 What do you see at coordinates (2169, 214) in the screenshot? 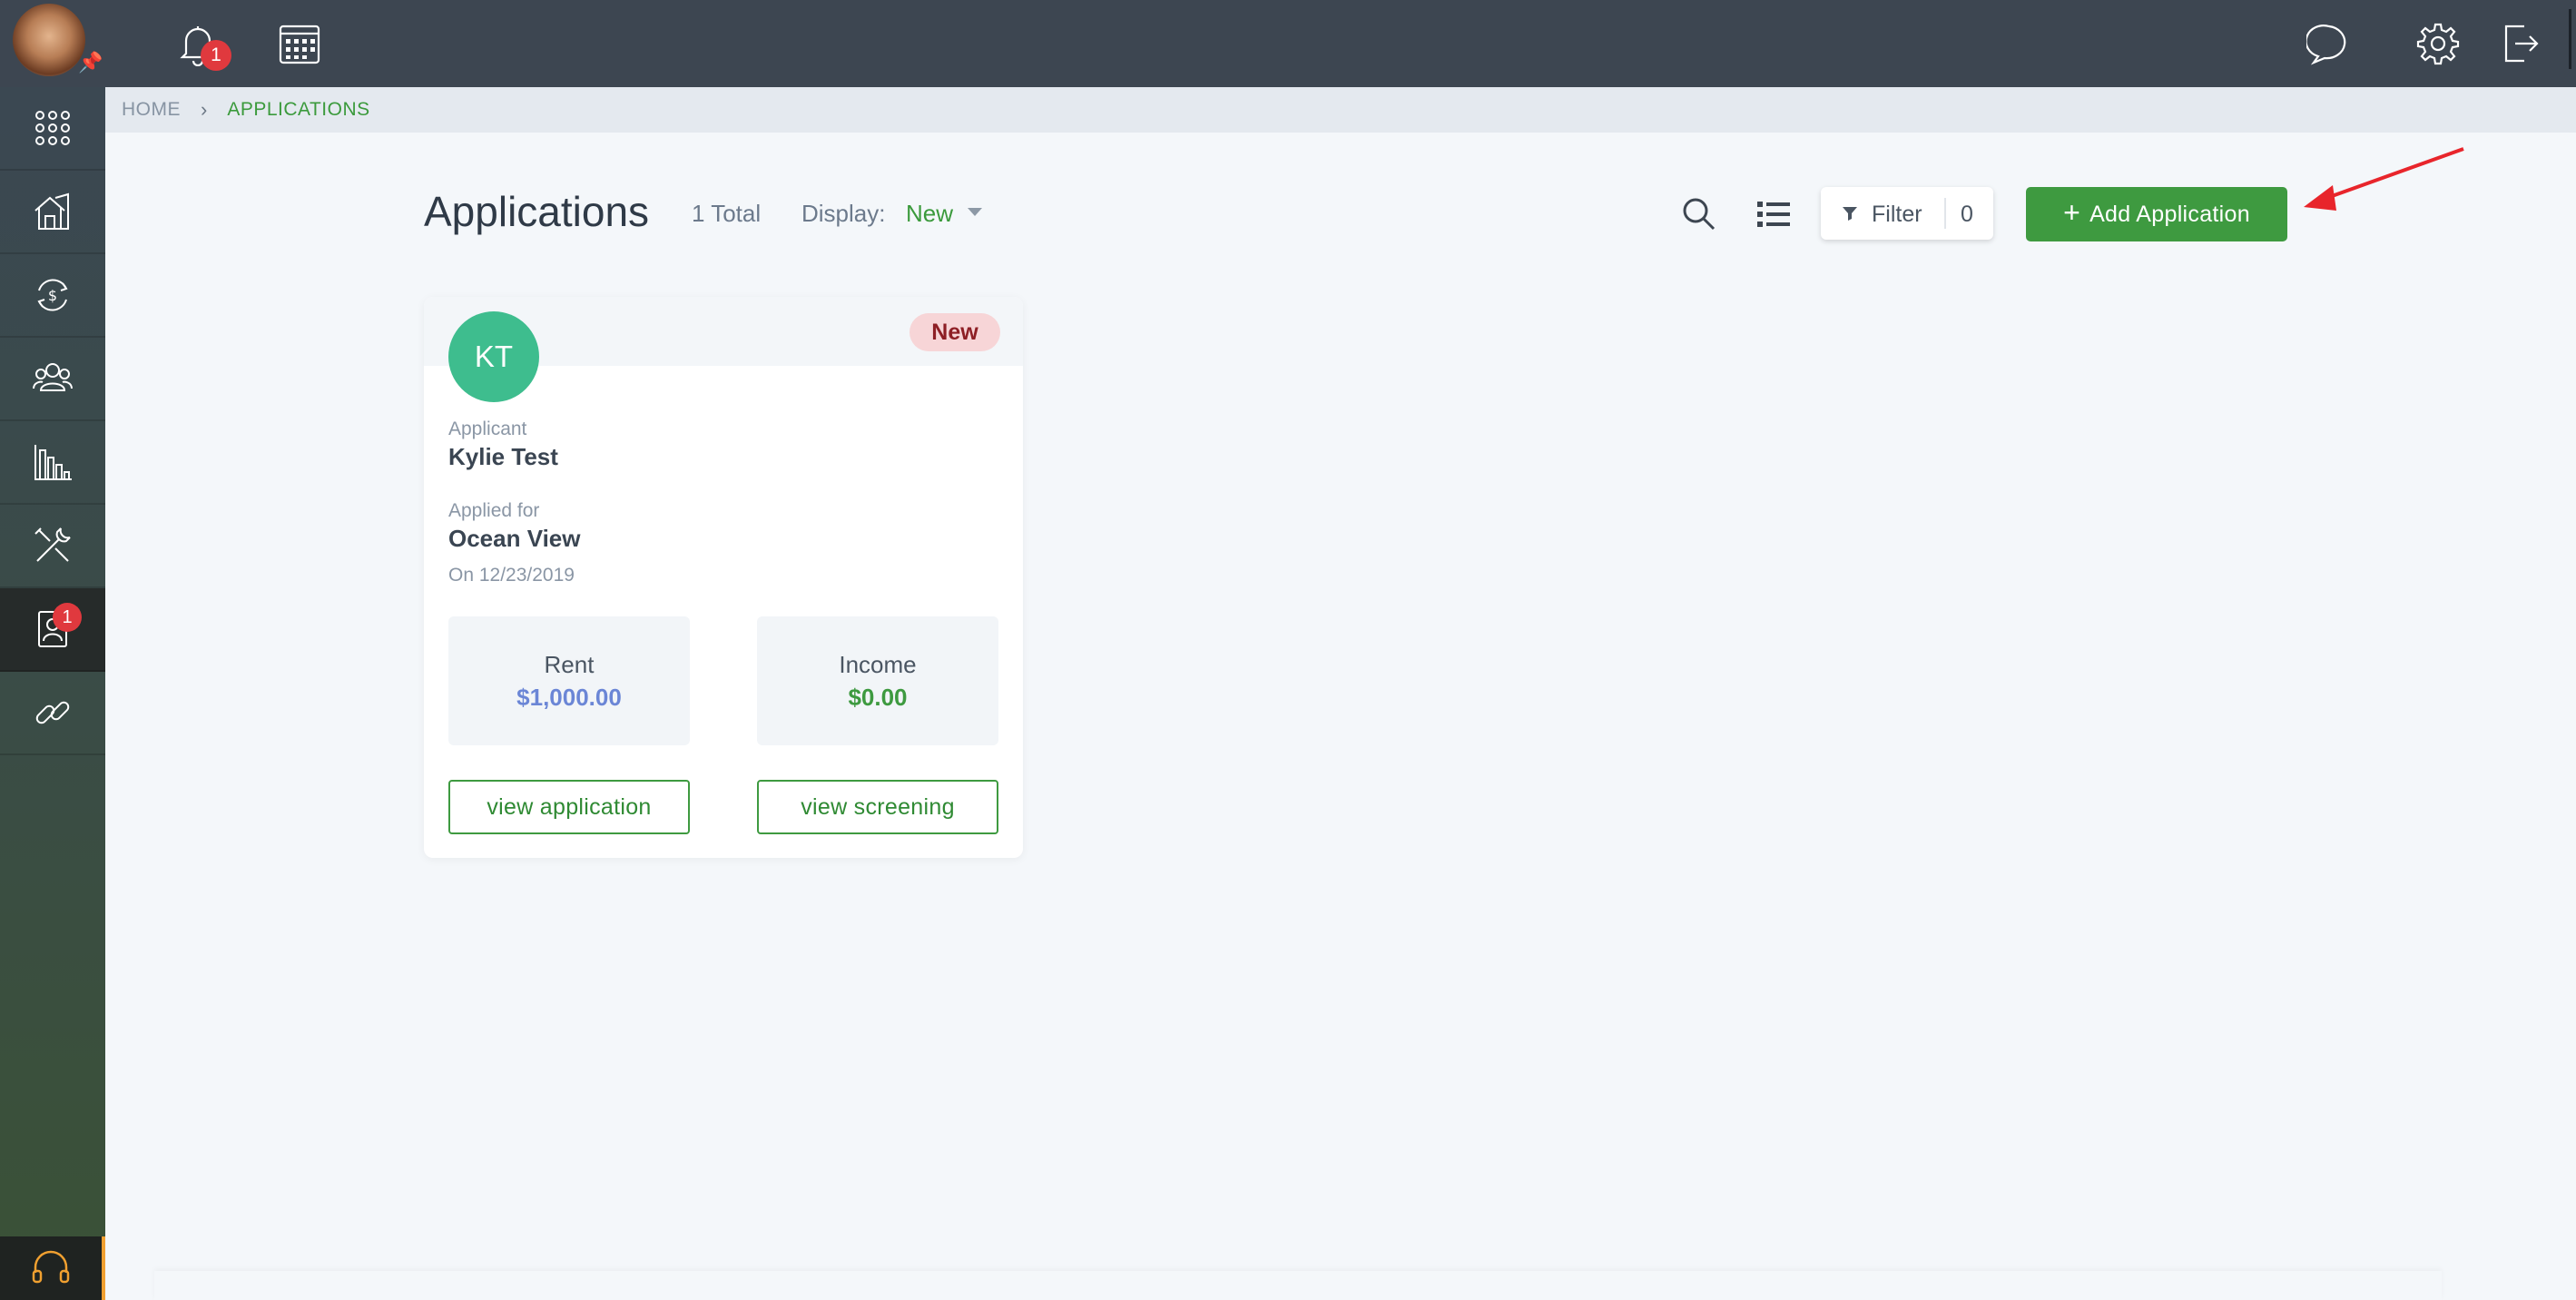
I see `add-application-label: Add Application` at bounding box center [2169, 214].